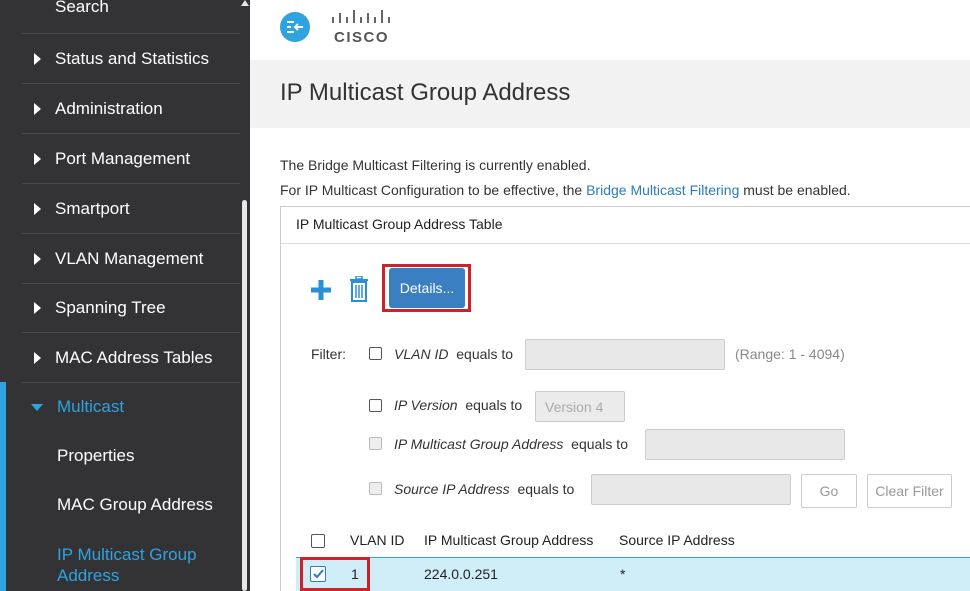 The image size is (970, 591). I want to click on collapse-menu-icon, so click(295, 27).